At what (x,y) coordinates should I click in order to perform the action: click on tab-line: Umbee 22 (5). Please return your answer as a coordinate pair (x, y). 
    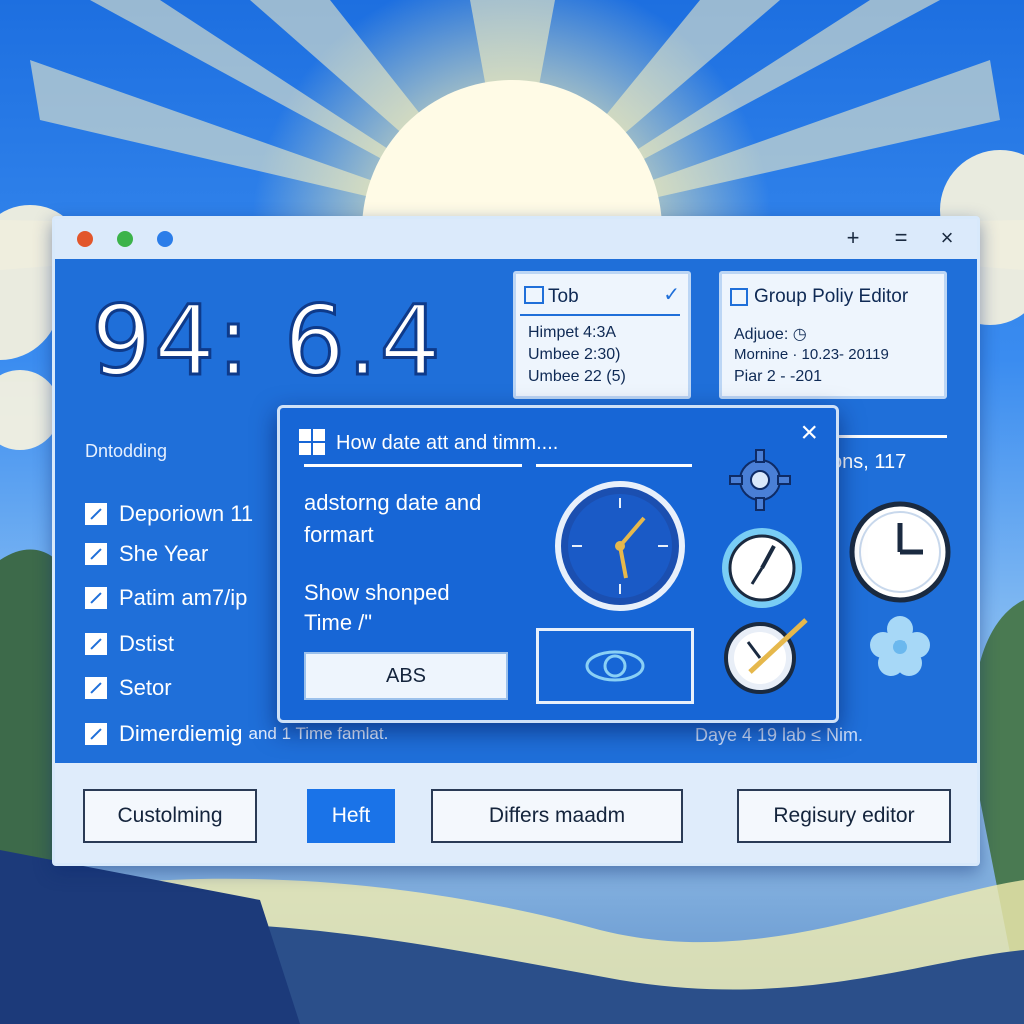
    Looking at the image, I should click on (577, 376).